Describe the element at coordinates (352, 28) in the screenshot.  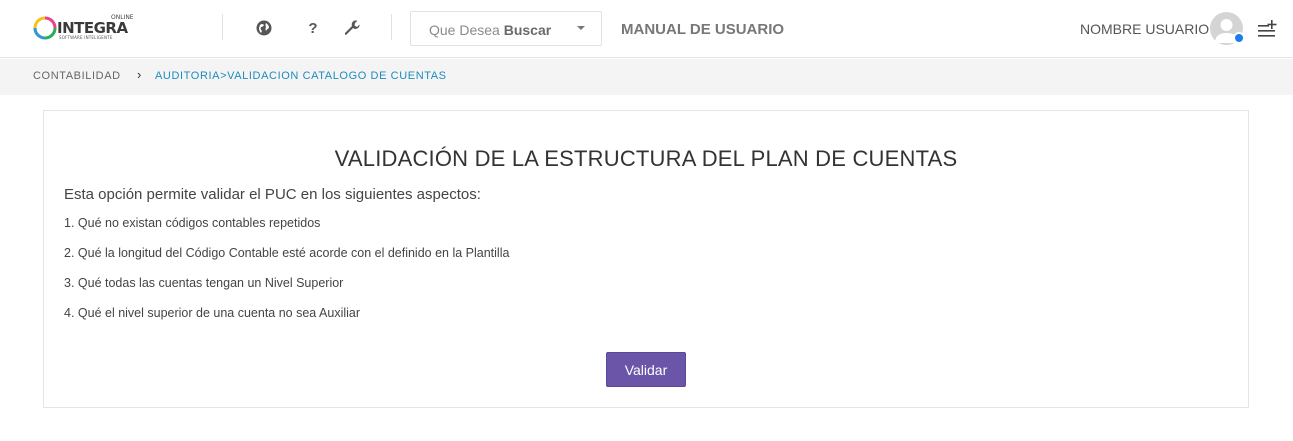
I see `wrench-icon` at that location.